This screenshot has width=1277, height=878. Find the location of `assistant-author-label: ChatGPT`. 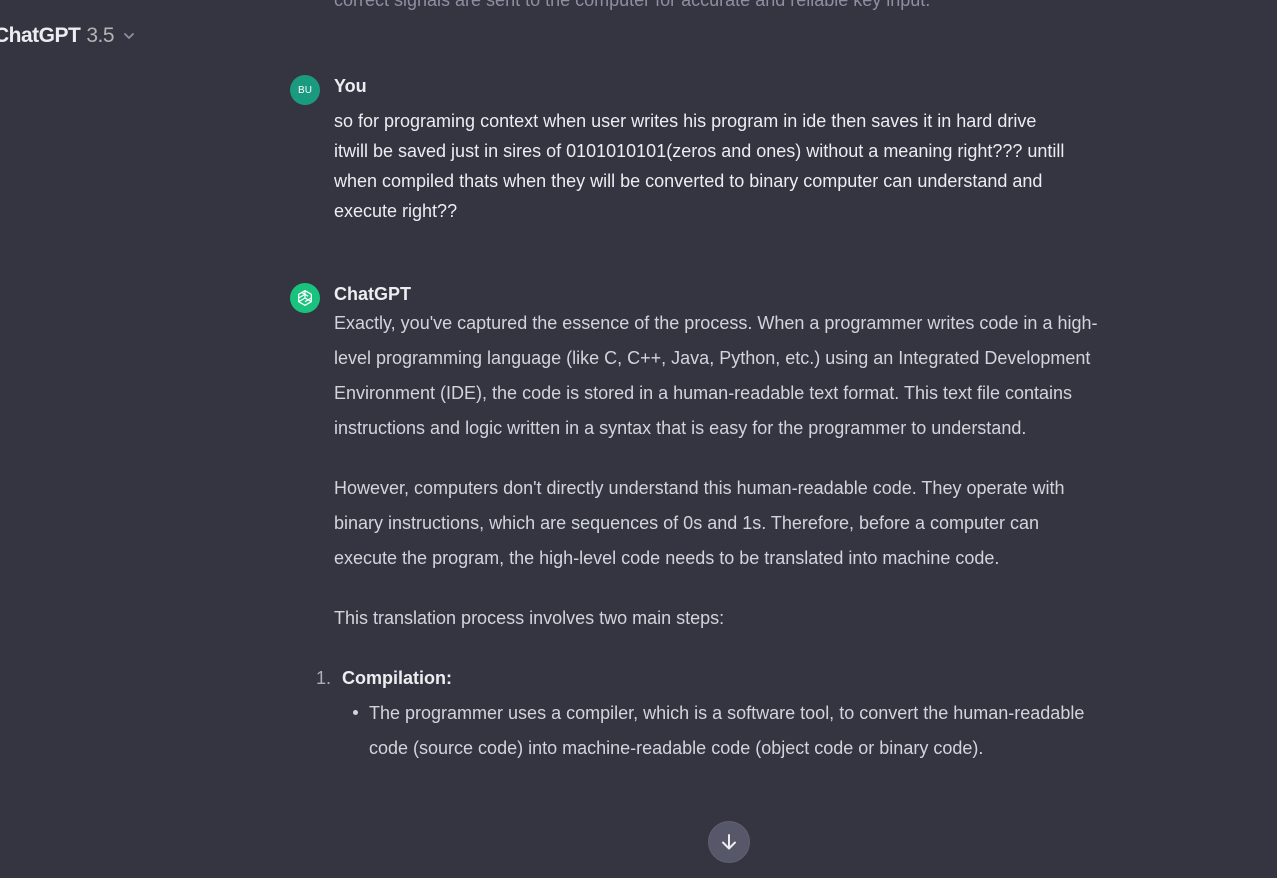

assistant-author-label: ChatGPT is located at coordinates (373, 294).